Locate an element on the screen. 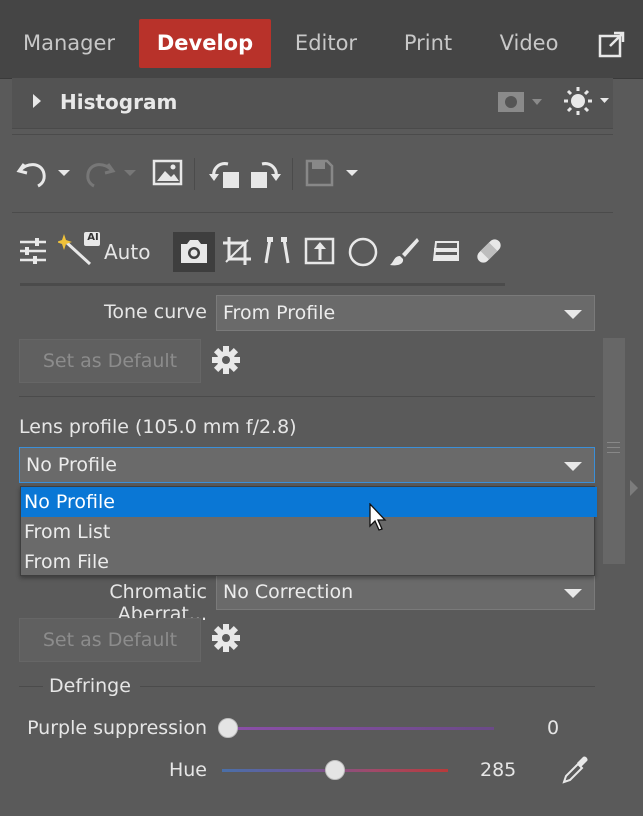 The image size is (643, 816). lens-profile-label: Lens profile (105.0 mm f/2.8) is located at coordinates (158, 427).